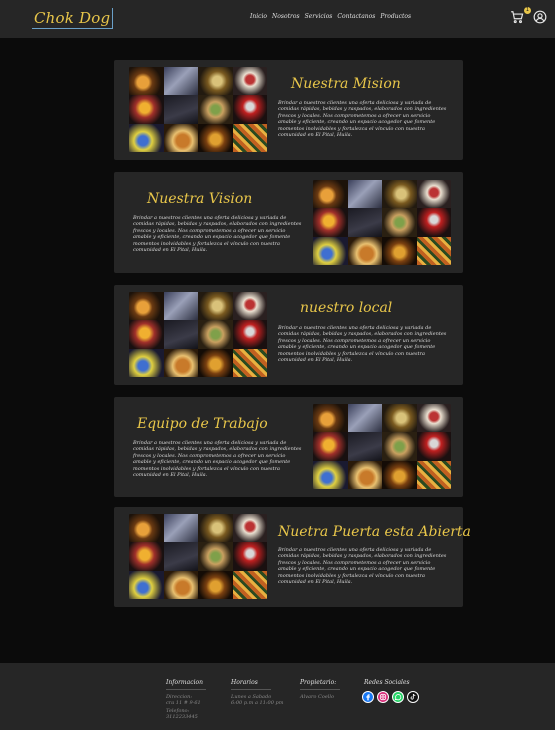 Image resolution: width=555 pixels, height=730 pixels. I want to click on card-title: Equipo de Trabajo, so click(202, 424).